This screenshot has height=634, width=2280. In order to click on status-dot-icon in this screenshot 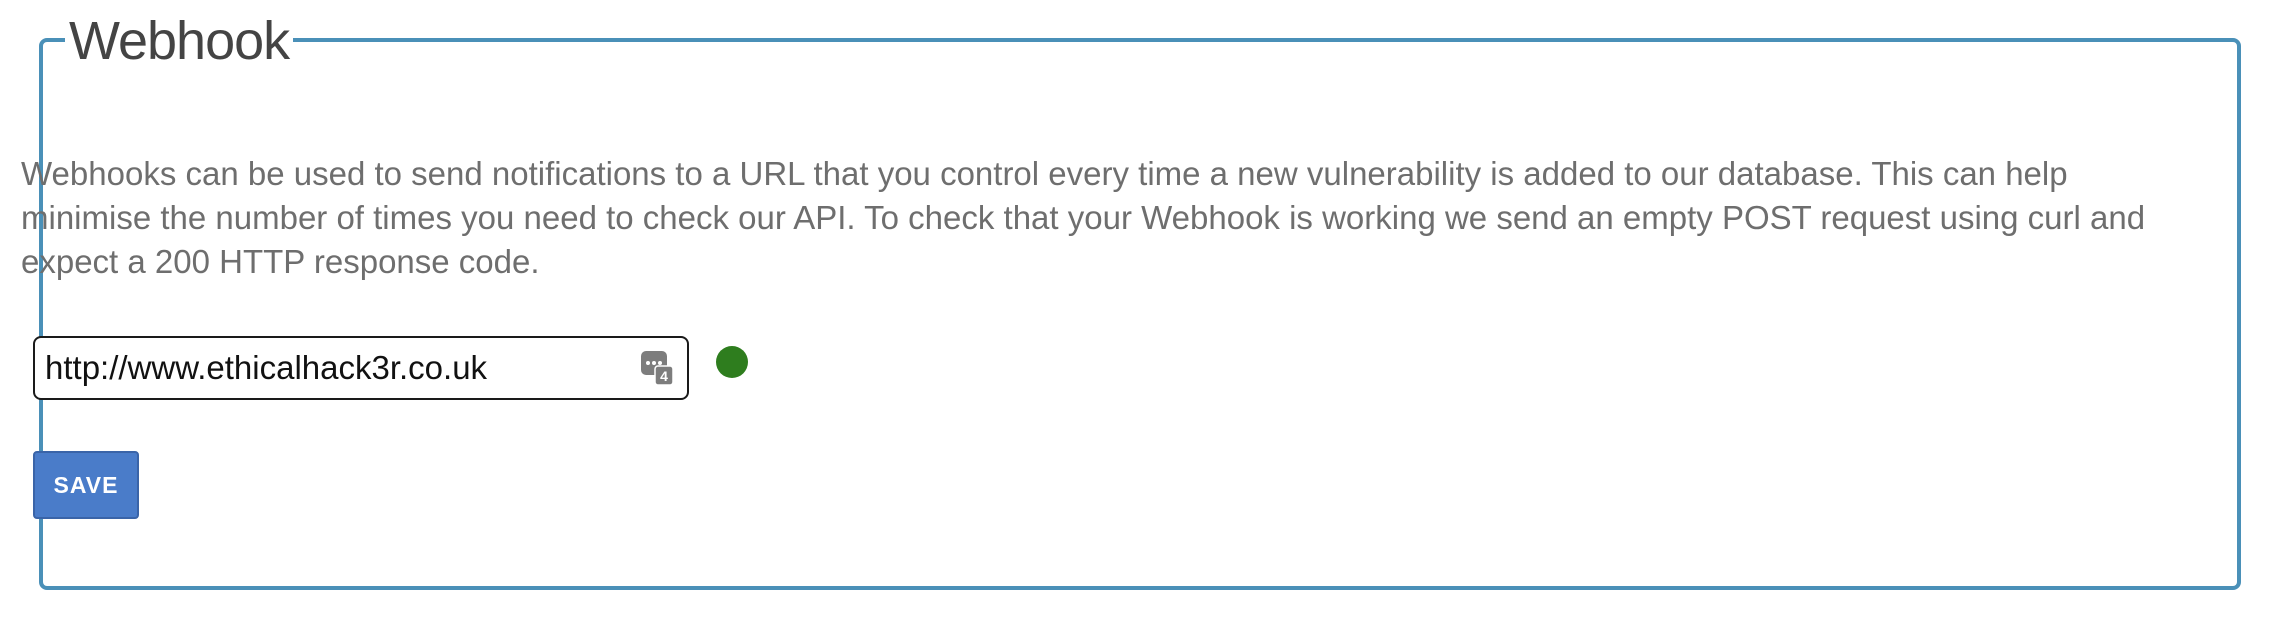, I will do `click(732, 362)`.